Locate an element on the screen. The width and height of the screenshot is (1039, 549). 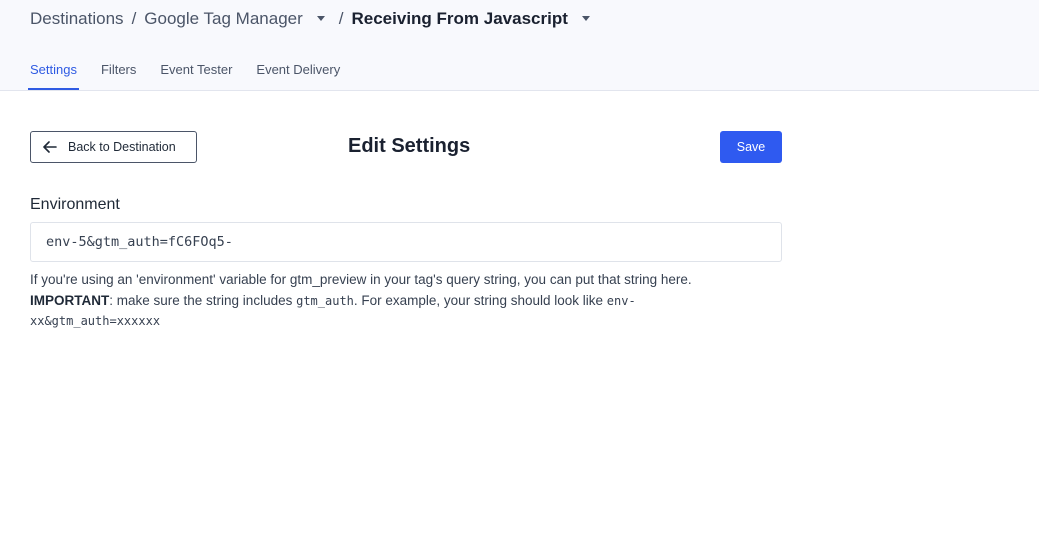
breadcrumb-destinations: Destinations is located at coordinates (77, 19).